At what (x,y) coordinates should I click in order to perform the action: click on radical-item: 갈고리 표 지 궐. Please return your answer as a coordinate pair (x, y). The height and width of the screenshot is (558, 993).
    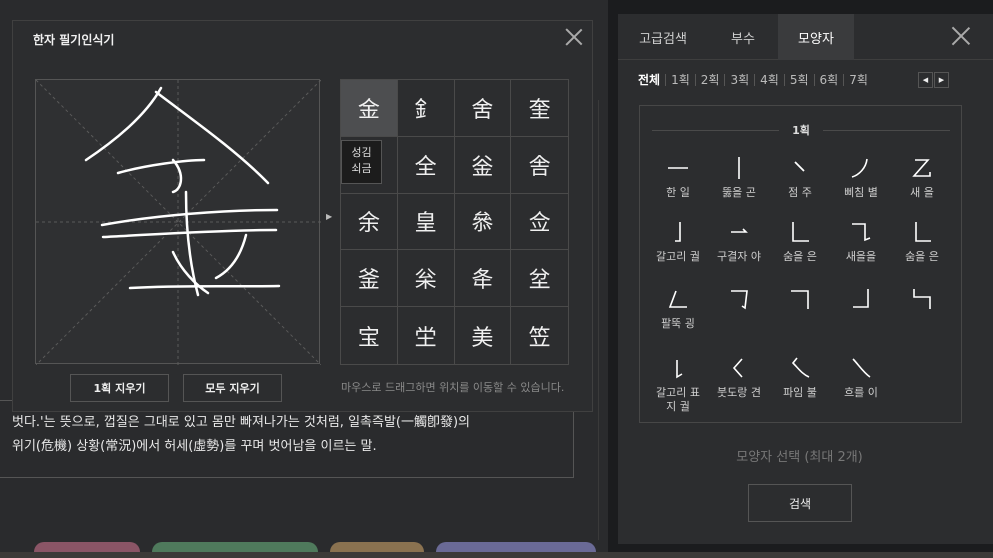
    Looking at the image, I should click on (678, 385).